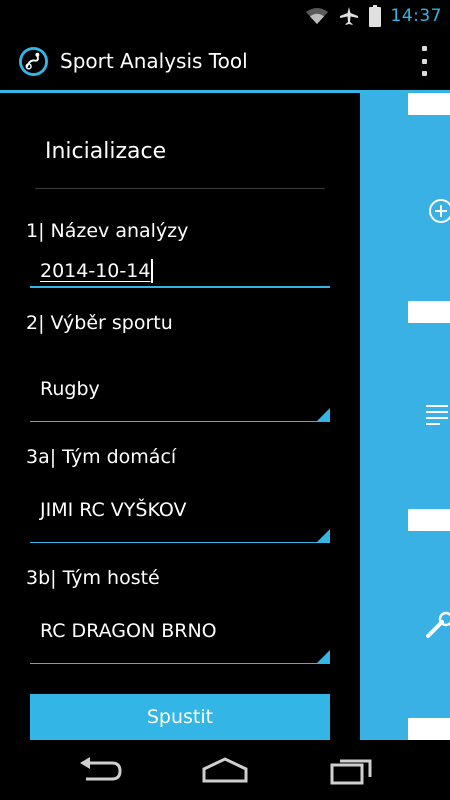 The image size is (450, 800). What do you see at coordinates (424, 61) in the screenshot?
I see `overflow-menu-icon` at bounding box center [424, 61].